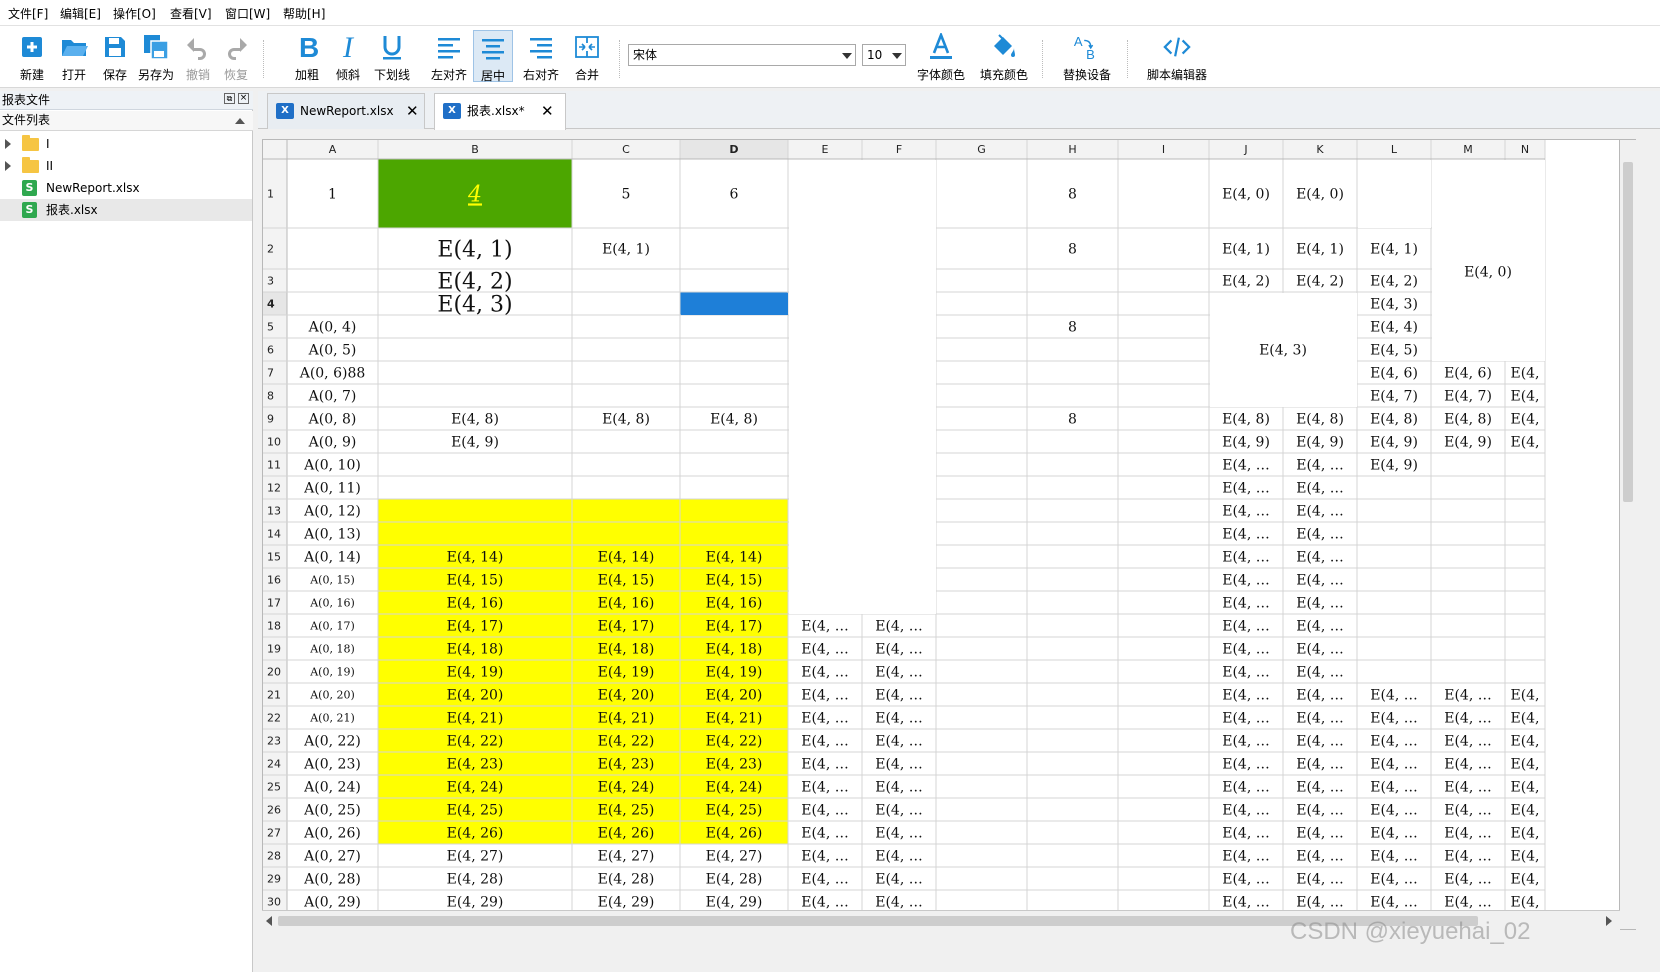  Describe the element at coordinates (270, 396) in the screenshot. I see `row-header-8: 8` at that location.